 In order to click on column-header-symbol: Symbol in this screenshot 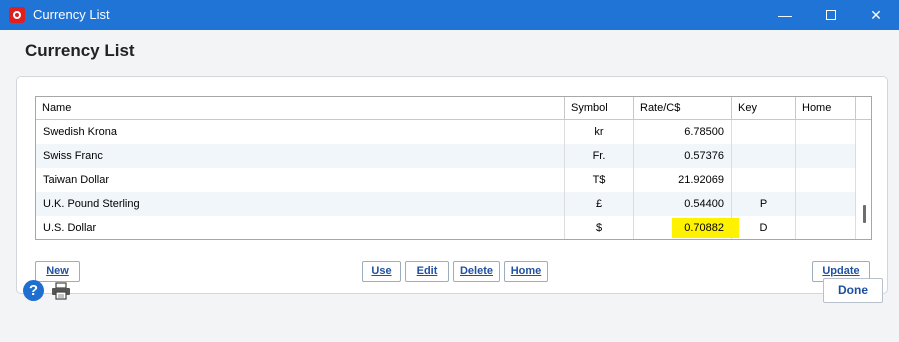, I will do `click(599, 108)`.